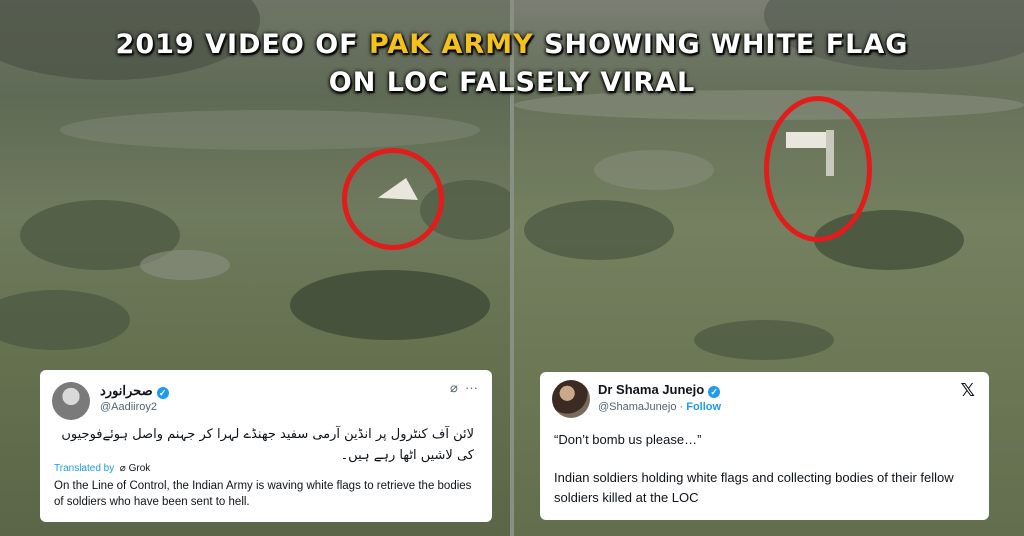  Describe the element at coordinates (703, 407) in the screenshot. I see `follow-button: Follow` at that location.